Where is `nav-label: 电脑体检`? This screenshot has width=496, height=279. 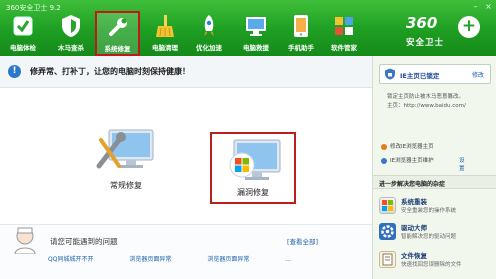
nav-label: 电脑体检 is located at coordinates (23, 48).